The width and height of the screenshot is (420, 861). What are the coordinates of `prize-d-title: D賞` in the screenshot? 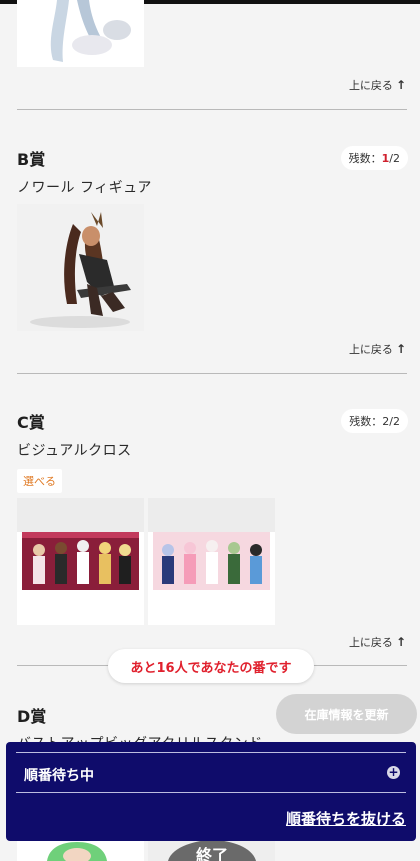 It's located at (32, 716).